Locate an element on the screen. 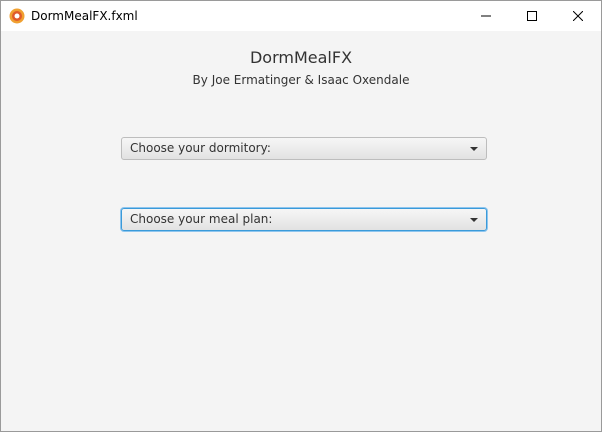  dormitory-select: Choose your dormitory: is located at coordinates (304, 148).